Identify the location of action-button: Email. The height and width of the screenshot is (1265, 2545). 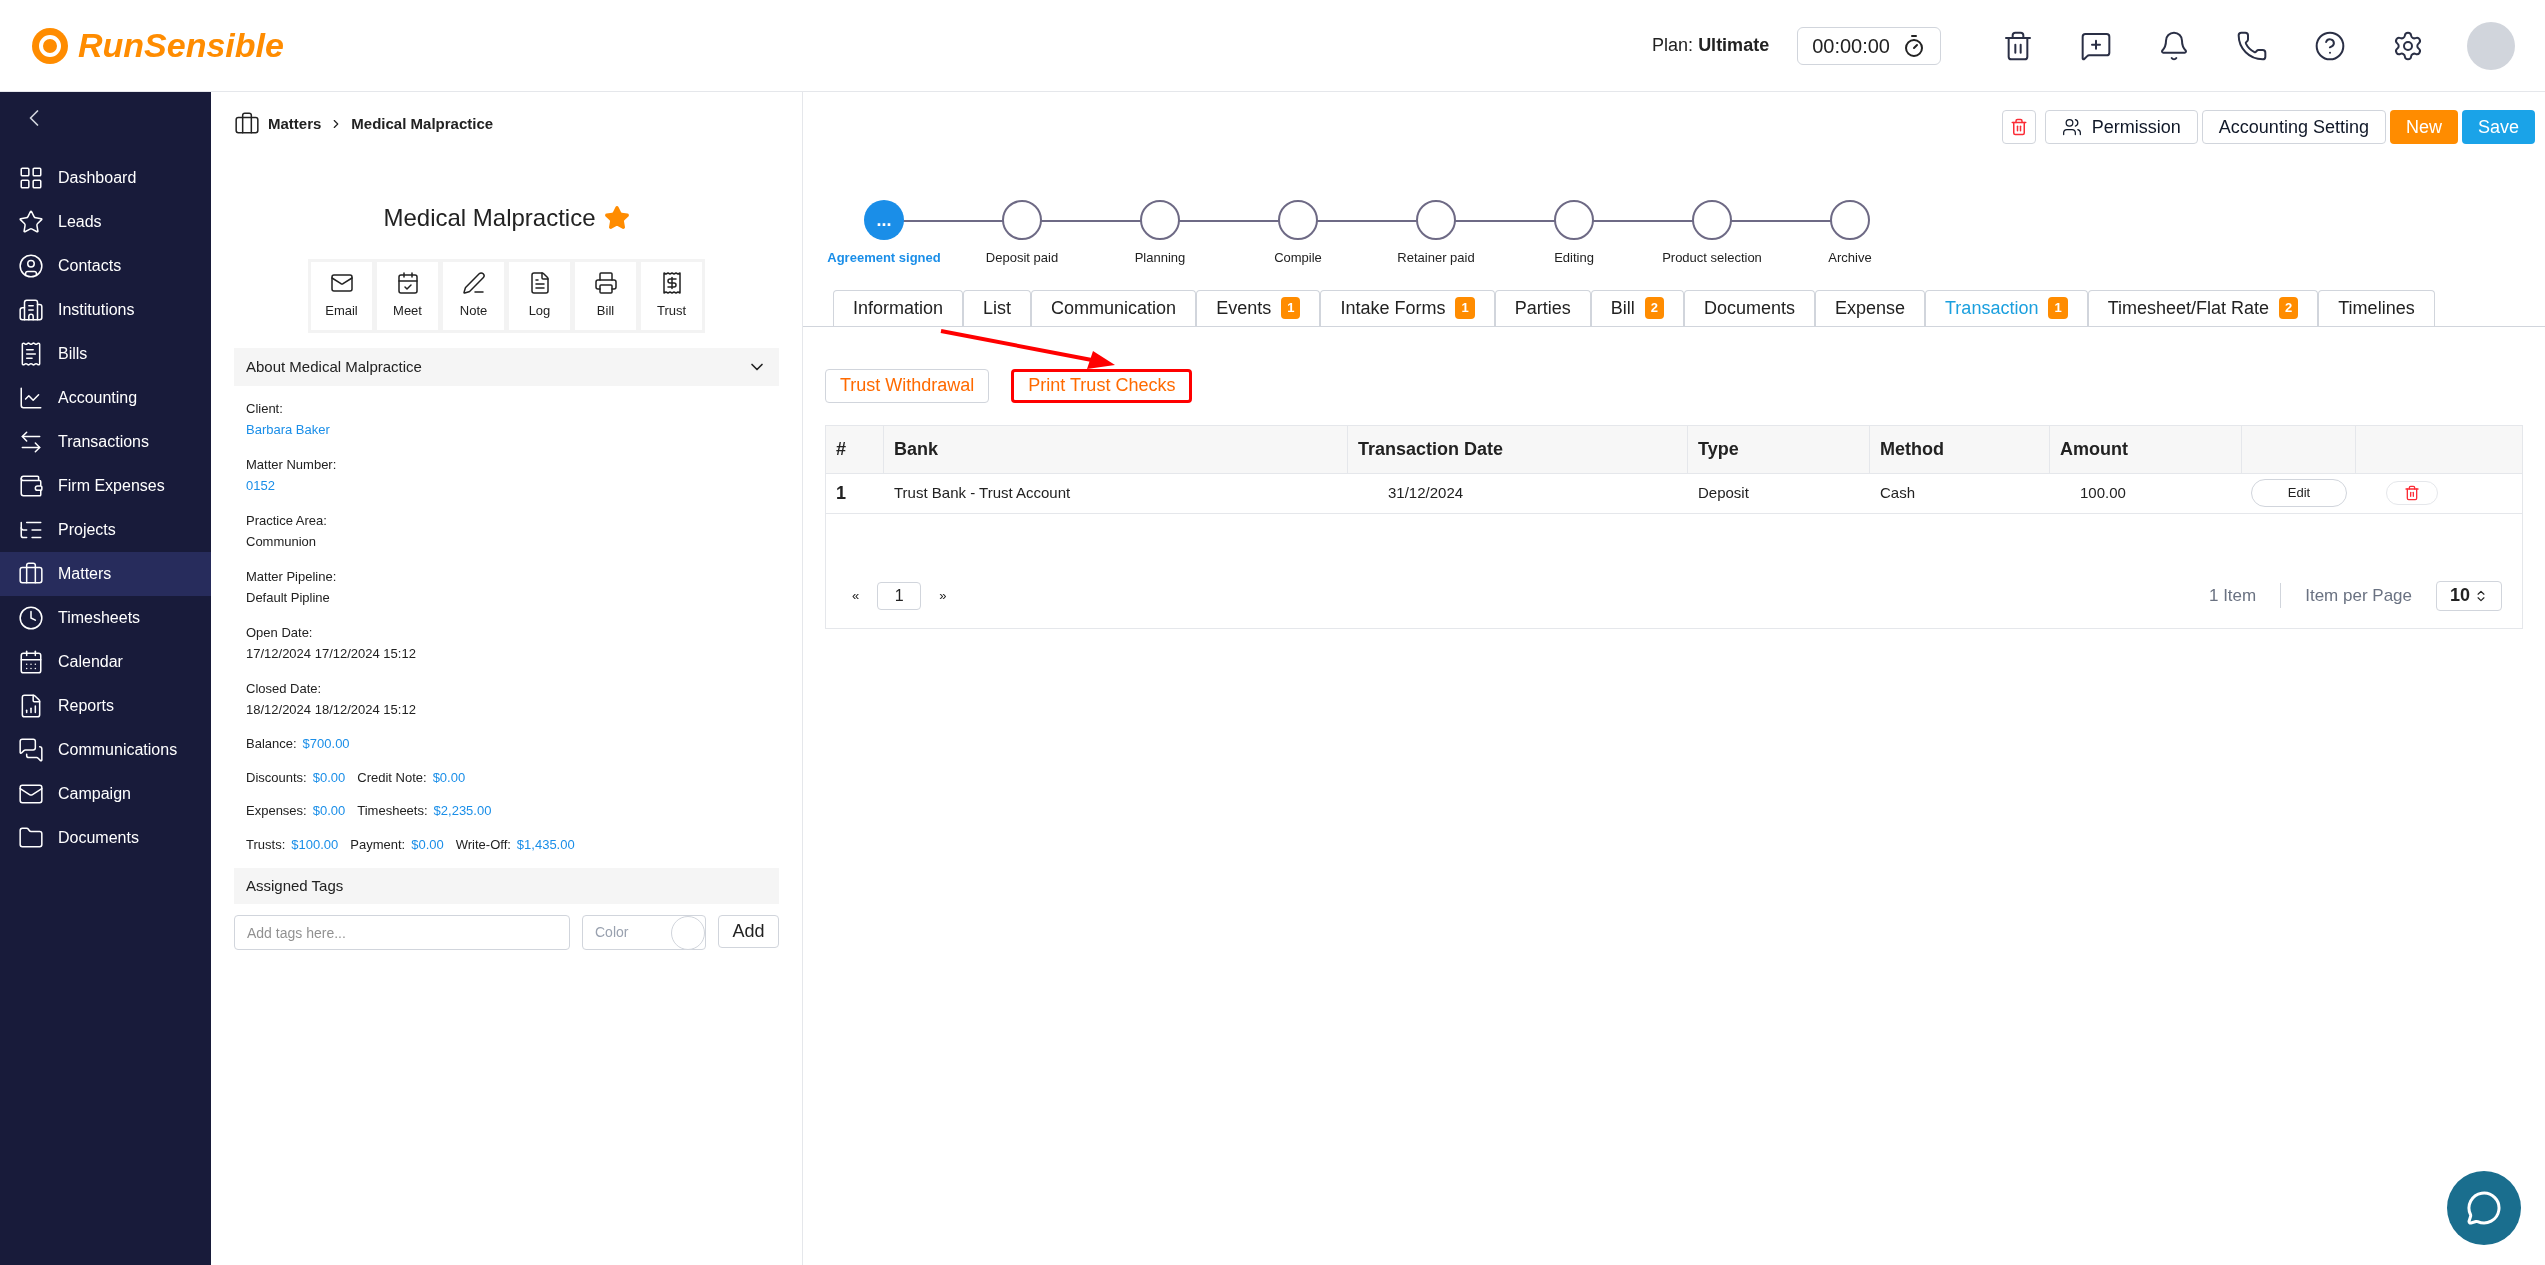
(341, 296).